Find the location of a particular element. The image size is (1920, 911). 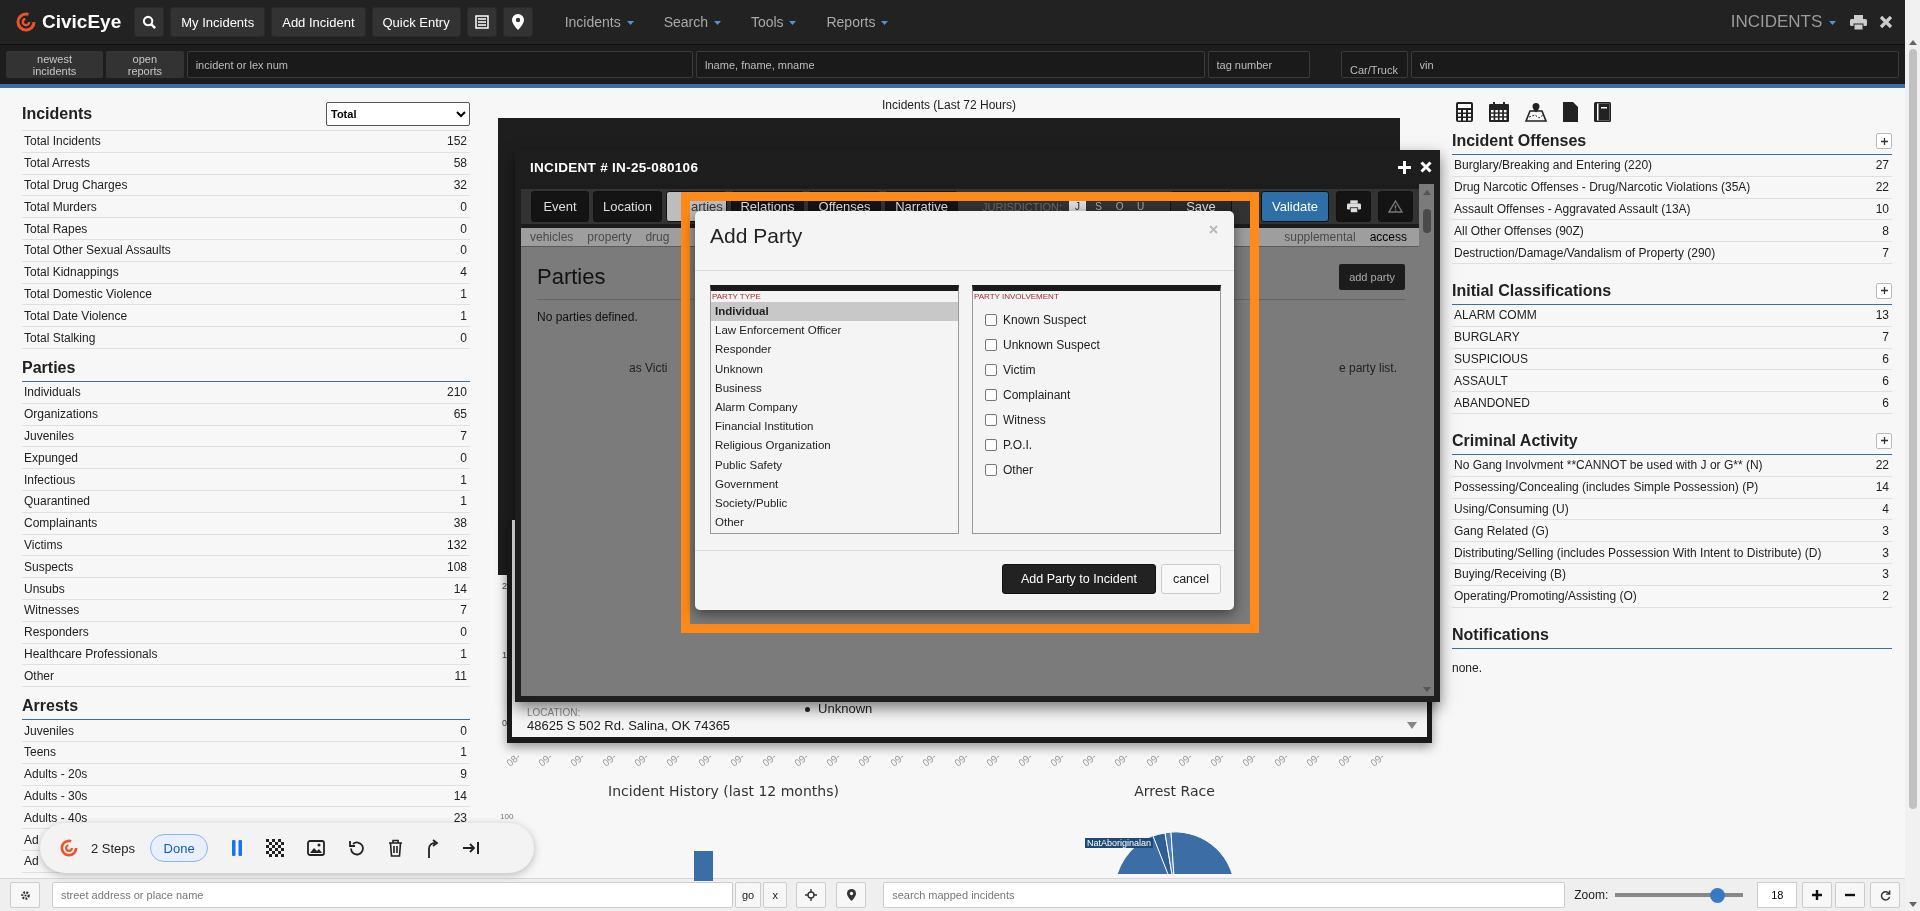

list-button is located at coordinates (481, 22).